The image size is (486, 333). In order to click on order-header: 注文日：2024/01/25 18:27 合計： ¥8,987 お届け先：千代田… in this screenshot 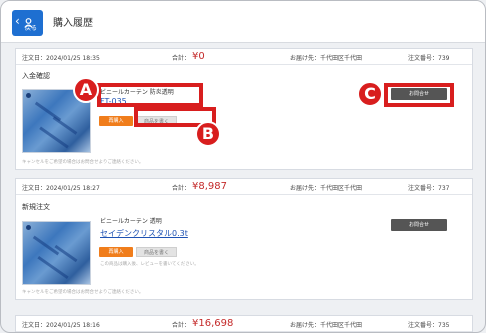, I will do `click(244, 187)`.